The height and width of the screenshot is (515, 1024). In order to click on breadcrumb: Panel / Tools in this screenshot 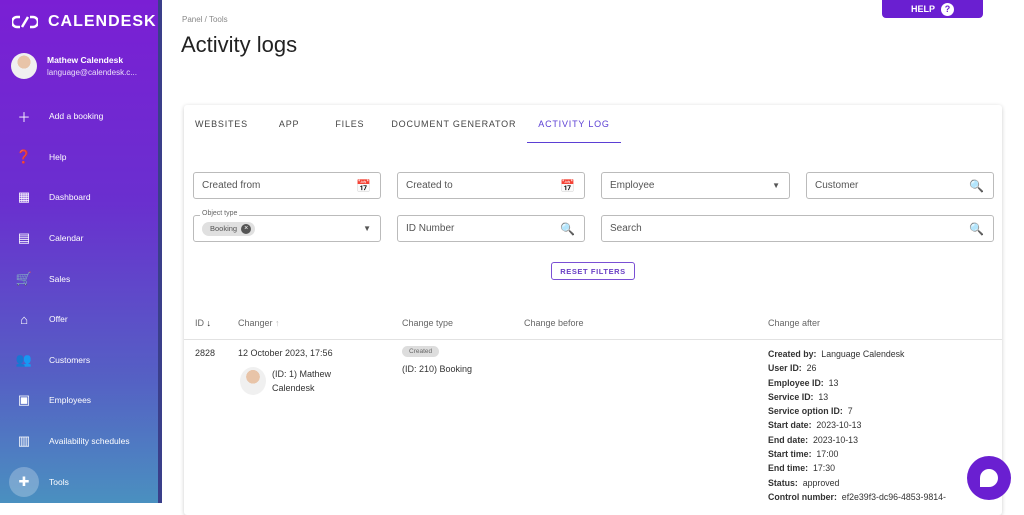, I will do `click(205, 19)`.